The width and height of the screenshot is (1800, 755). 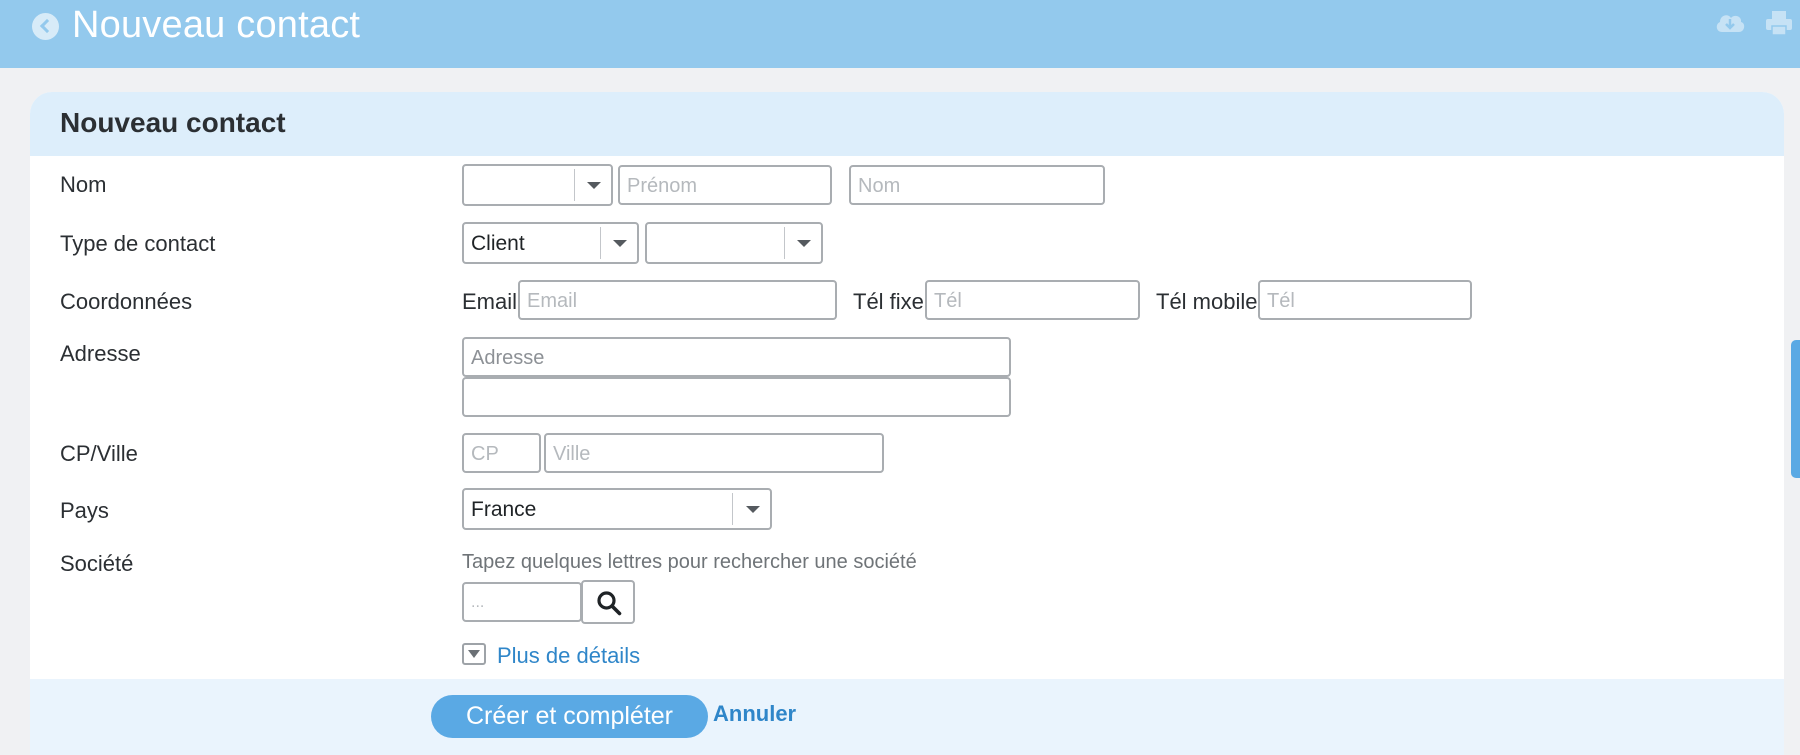 What do you see at coordinates (508, 358) in the screenshot?
I see `adresse-placeholder: Adresse` at bounding box center [508, 358].